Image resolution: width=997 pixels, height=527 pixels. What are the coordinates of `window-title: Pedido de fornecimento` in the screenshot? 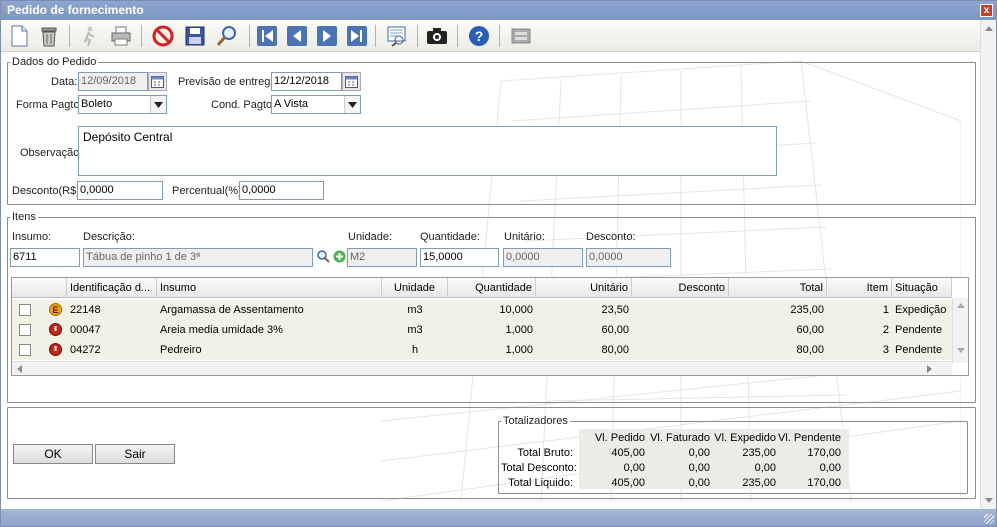 It's located at (75, 10).